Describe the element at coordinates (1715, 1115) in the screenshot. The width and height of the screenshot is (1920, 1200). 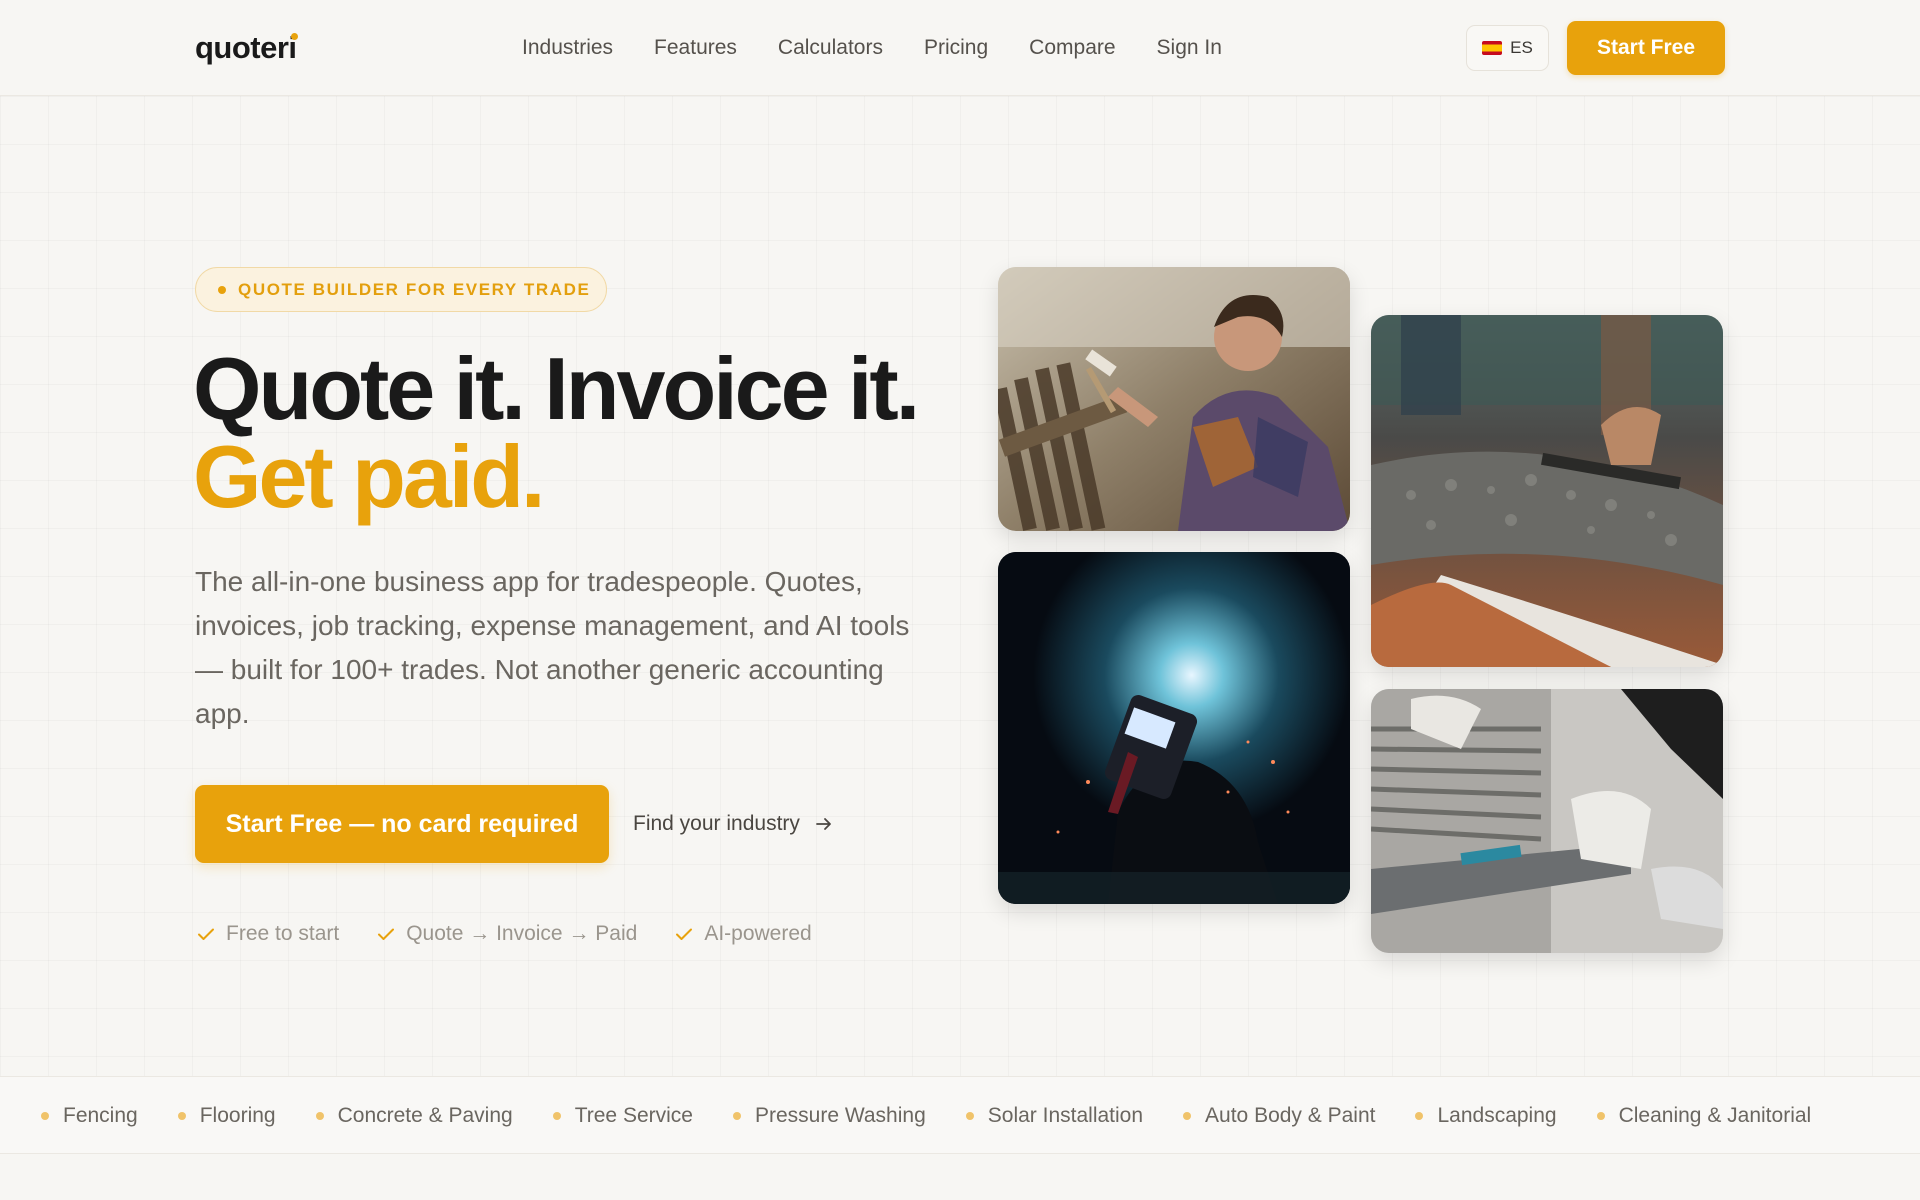
I see `trade-label: Cleaning & Janitorial` at that location.